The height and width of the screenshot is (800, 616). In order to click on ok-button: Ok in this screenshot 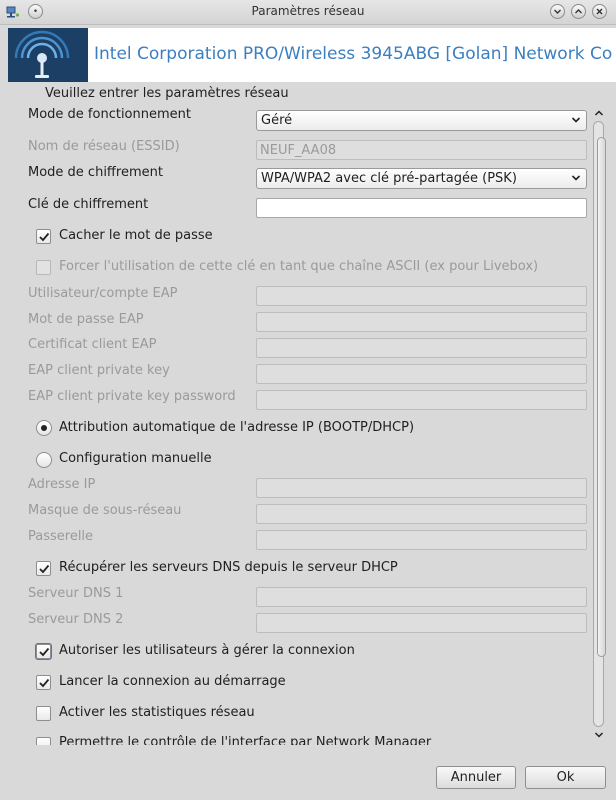, I will do `click(565, 777)`.